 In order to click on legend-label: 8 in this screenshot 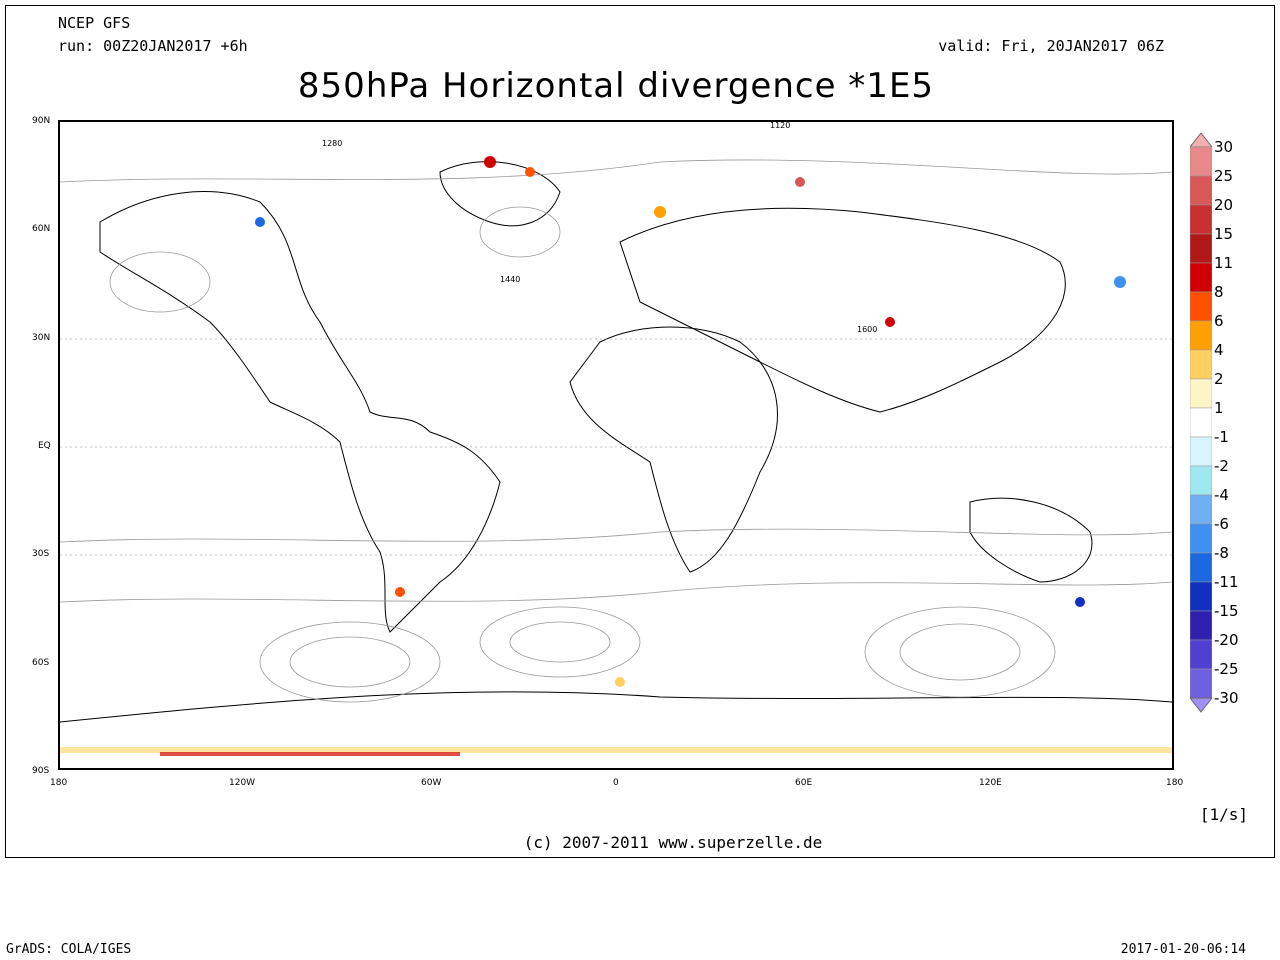, I will do `click(1219, 292)`.